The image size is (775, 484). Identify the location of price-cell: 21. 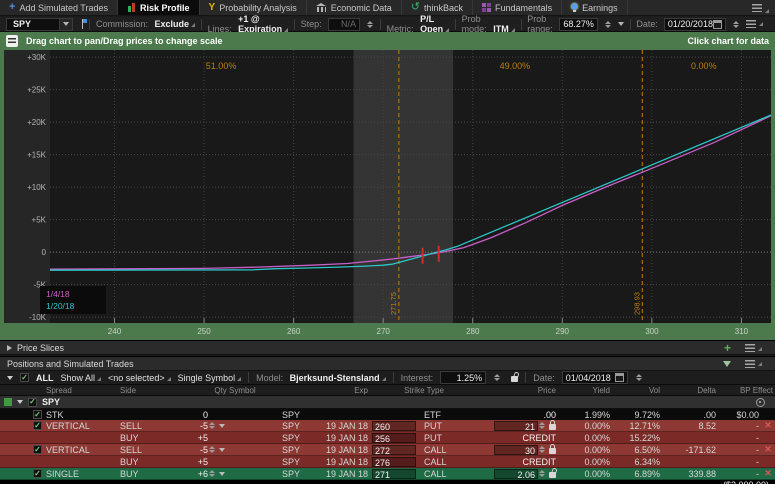
(518, 425).